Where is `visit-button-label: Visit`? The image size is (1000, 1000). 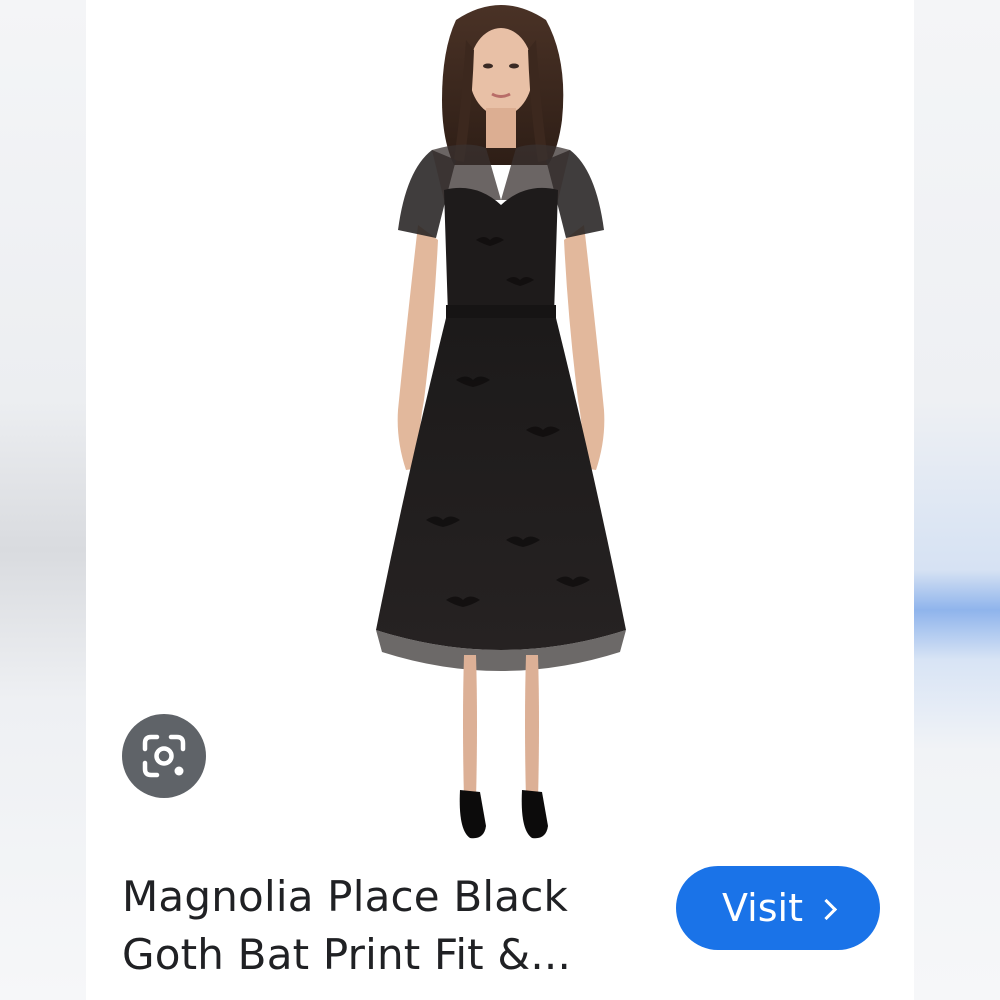 visit-button-label: Visit is located at coordinates (762, 908).